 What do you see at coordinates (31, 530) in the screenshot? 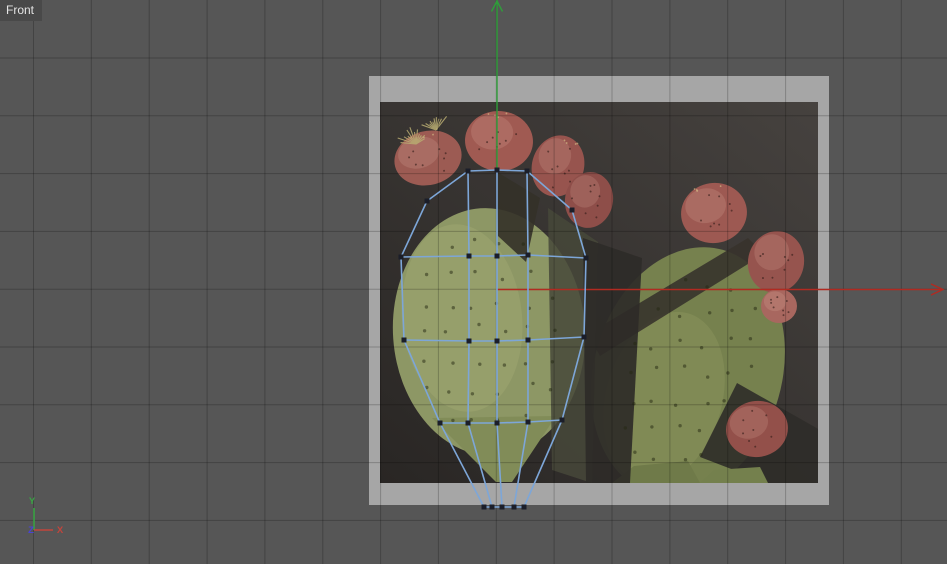
I see `gizmo-z-label: Z` at bounding box center [31, 530].